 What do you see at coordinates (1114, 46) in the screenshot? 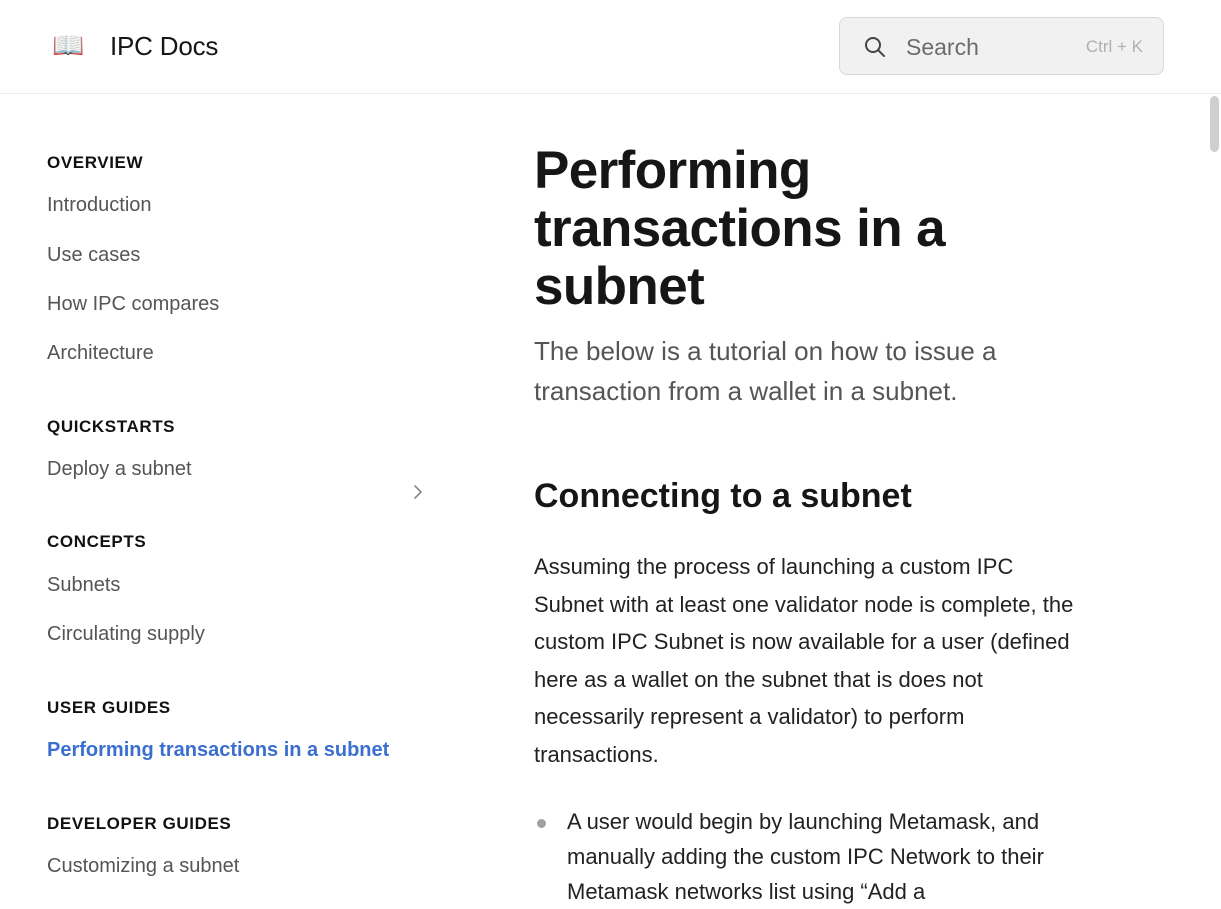
I see `search-shortcut-hint: Ctrl + K` at bounding box center [1114, 46].